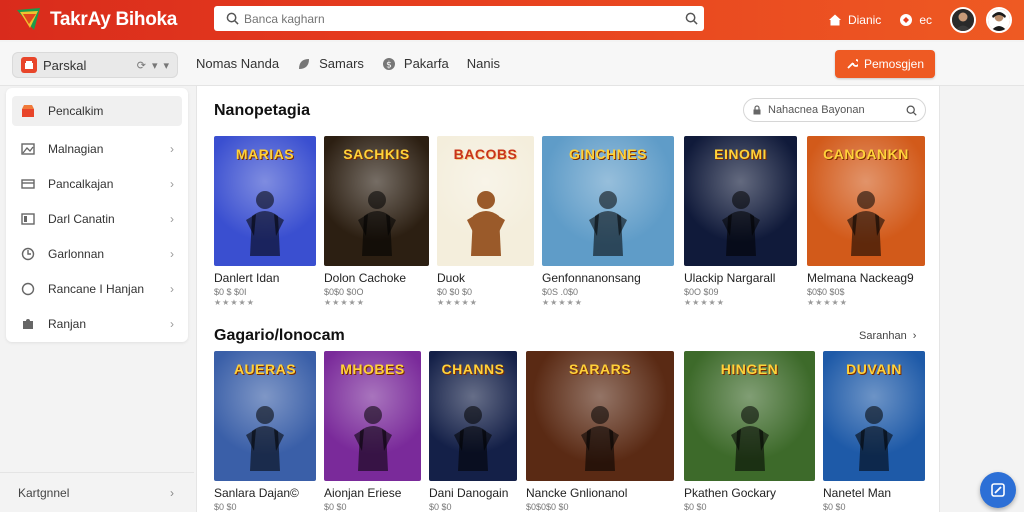 Image resolution: width=1024 pixels, height=512 pixels. I want to click on sidebar-item-label: Pancalkajan, so click(81, 183).